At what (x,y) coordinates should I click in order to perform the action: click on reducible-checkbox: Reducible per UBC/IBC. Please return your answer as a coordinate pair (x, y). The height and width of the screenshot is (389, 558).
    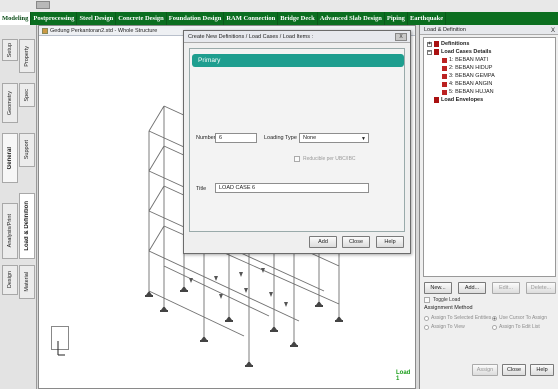
    Looking at the image, I should click on (325, 159).